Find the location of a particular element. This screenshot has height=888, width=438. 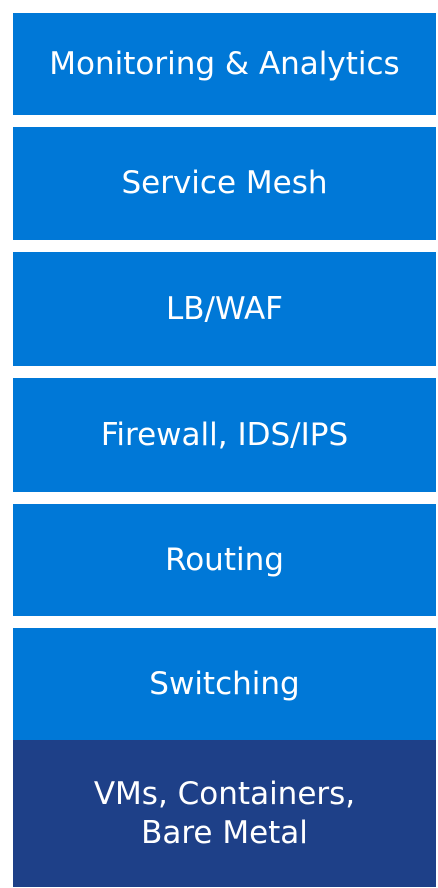

layer-label: Monitoring & Analytics is located at coordinates (224, 63).